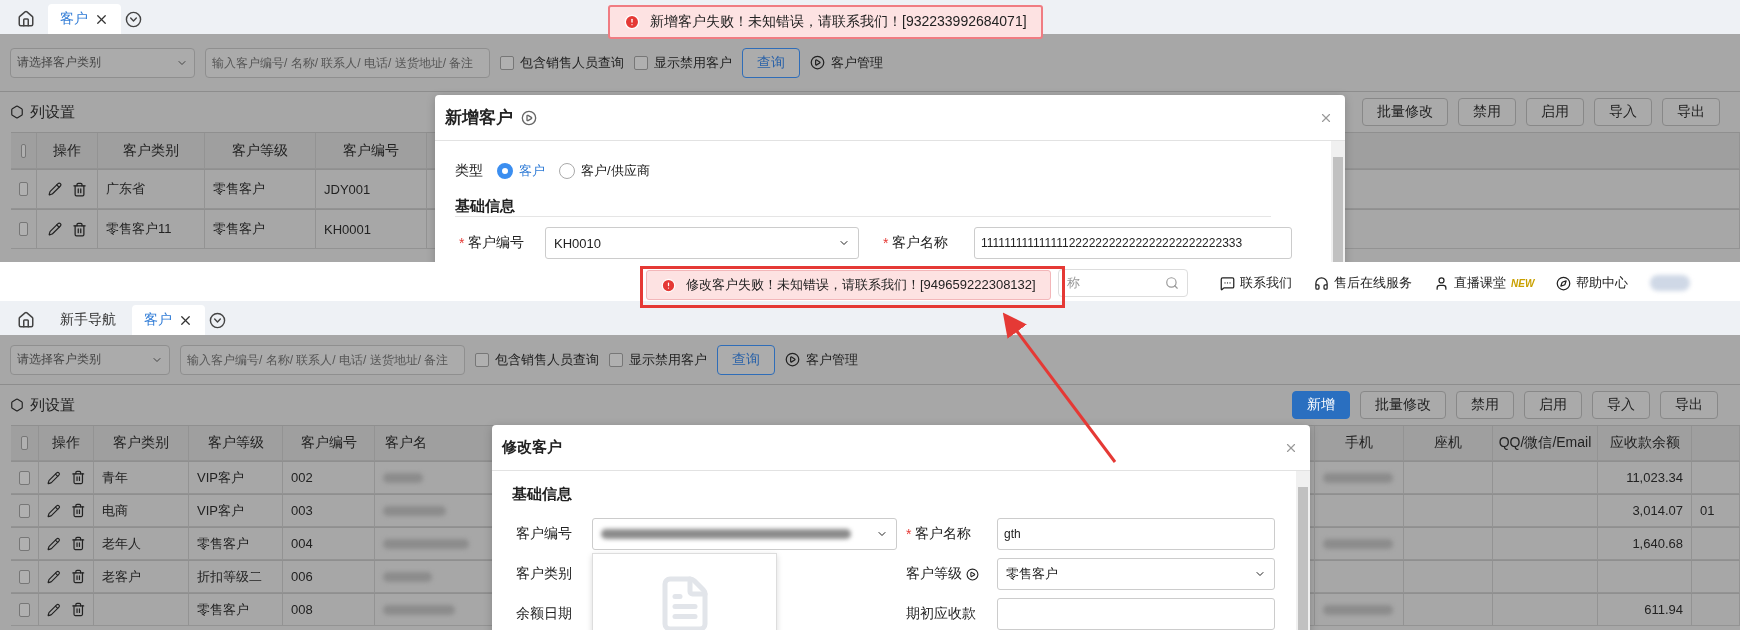  I want to click on header-link: 联系我们, so click(1256, 283).